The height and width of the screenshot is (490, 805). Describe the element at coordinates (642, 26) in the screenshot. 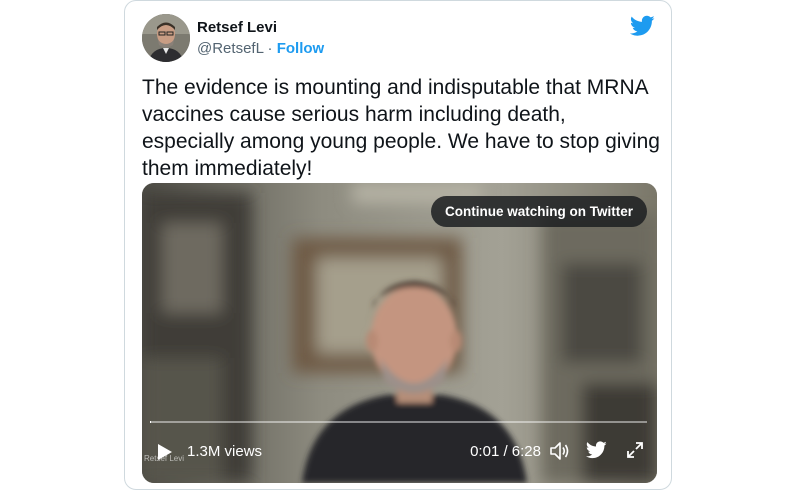

I see `twitter-bird-icon` at that location.